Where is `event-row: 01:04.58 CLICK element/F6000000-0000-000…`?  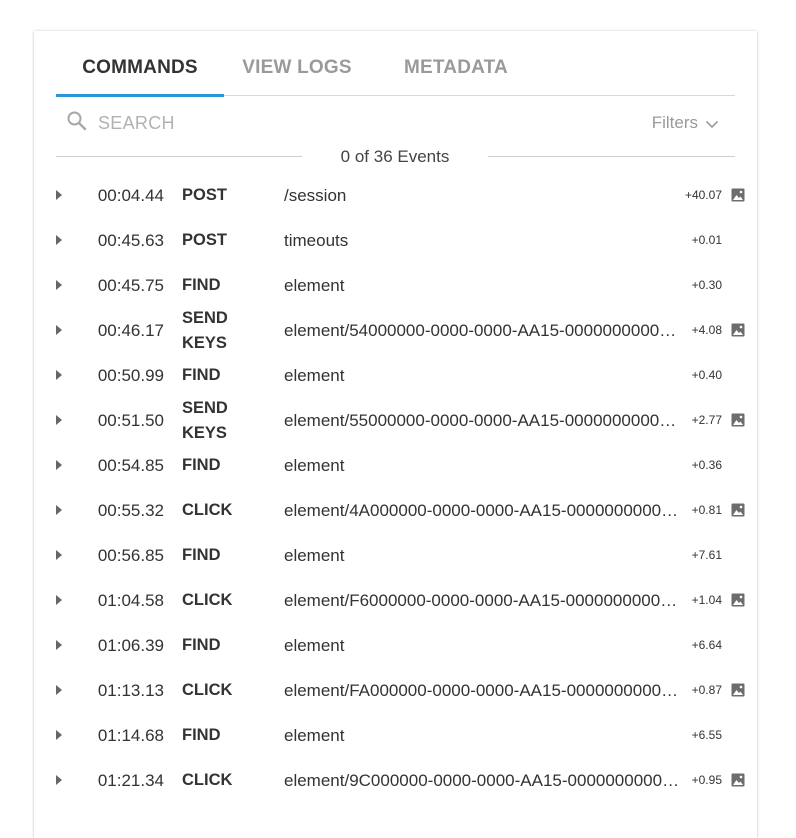 event-row: 01:04.58 CLICK element/F6000000-0000-000… is located at coordinates (395, 600).